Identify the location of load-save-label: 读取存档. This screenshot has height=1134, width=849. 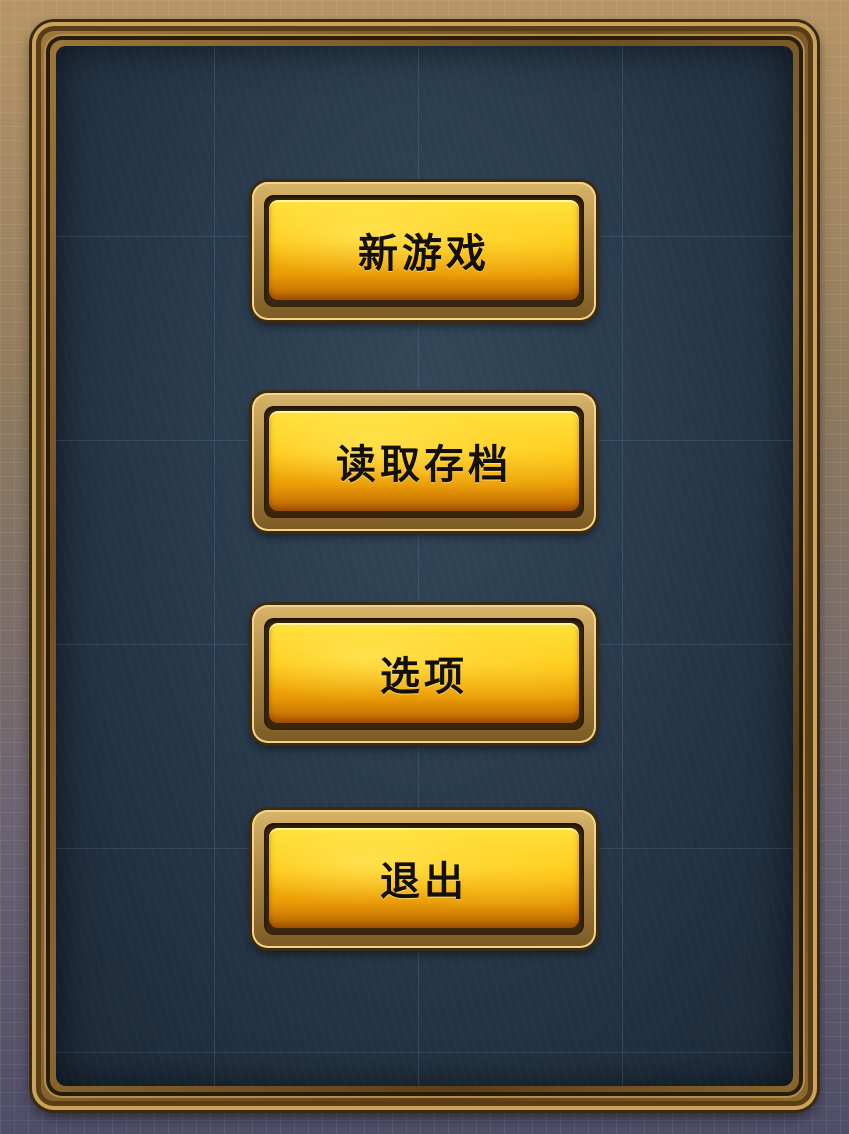
(424, 465).